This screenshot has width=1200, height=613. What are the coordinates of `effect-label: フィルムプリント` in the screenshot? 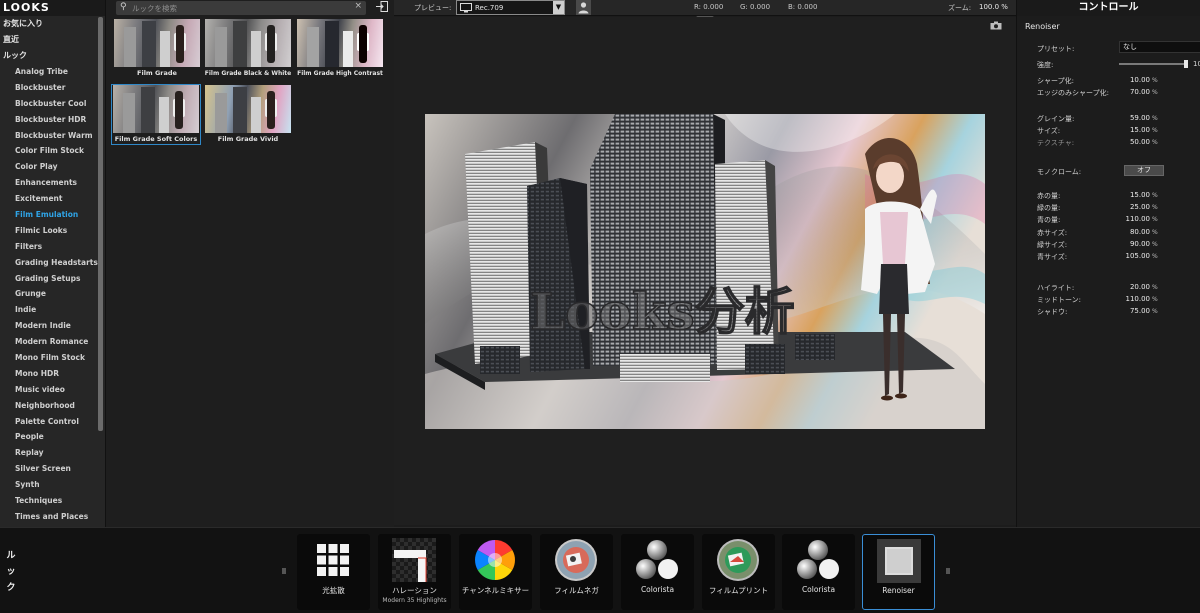 It's located at (738, 590).